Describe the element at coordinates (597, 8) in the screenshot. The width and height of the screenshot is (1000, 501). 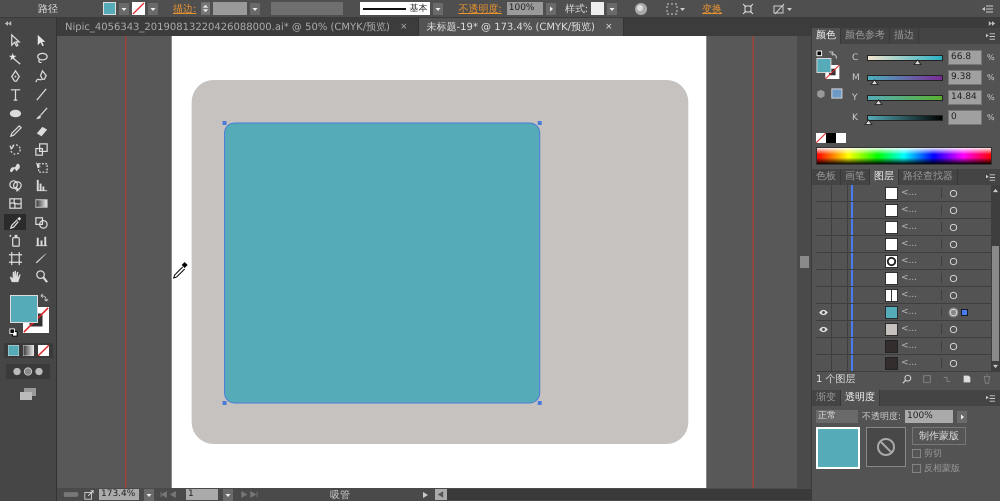
I see `style-swatch` at that location.